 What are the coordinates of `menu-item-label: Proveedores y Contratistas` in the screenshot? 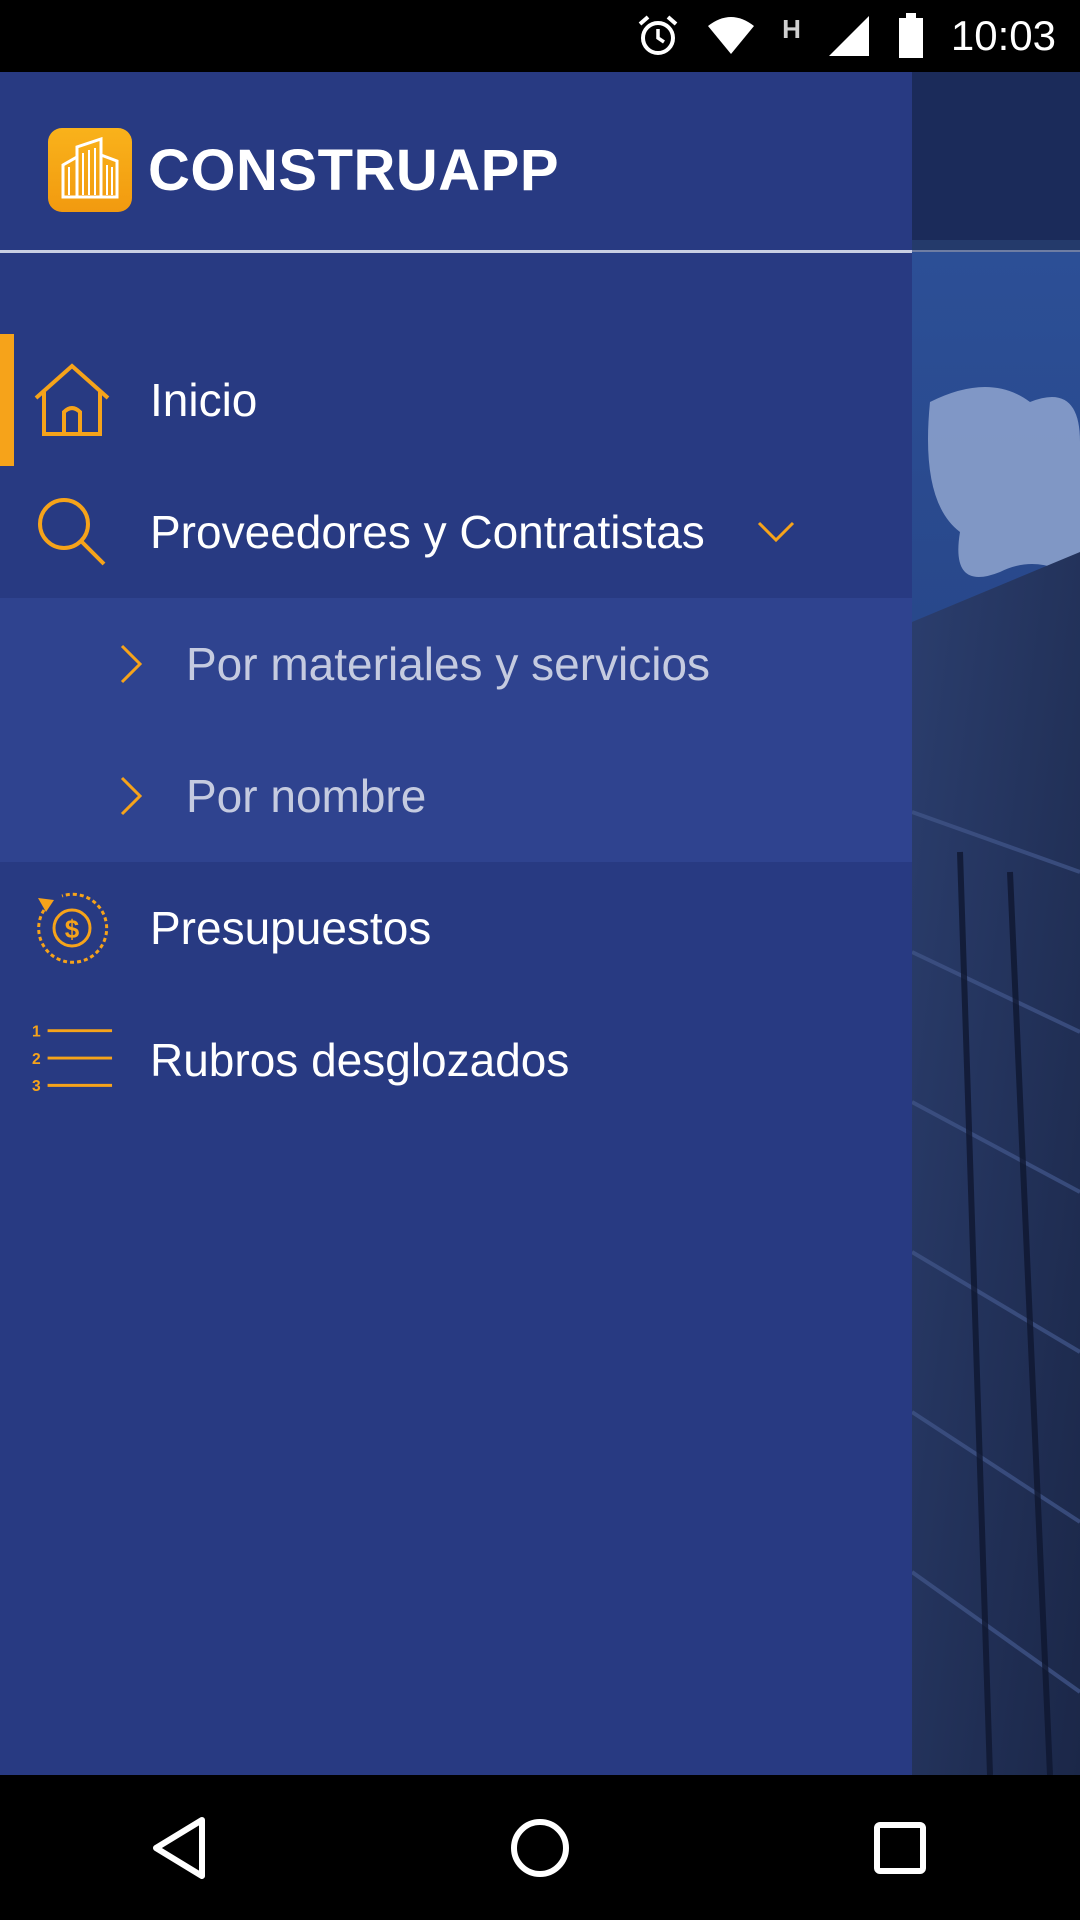 It's located at (427, 532).